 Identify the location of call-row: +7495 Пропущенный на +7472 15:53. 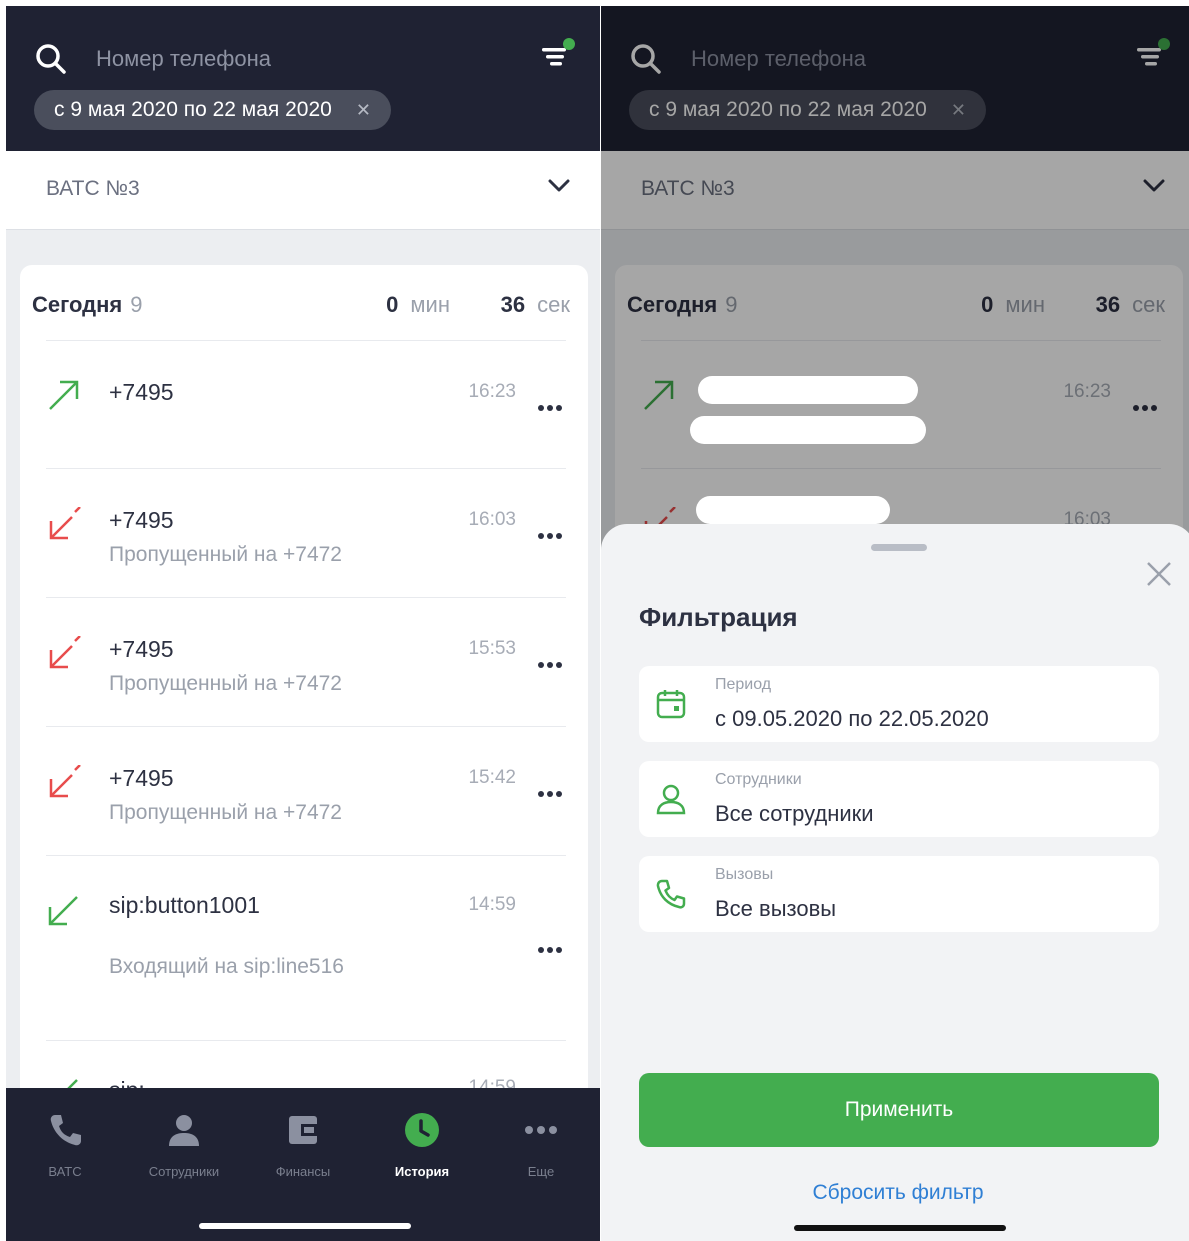
(306, 662).